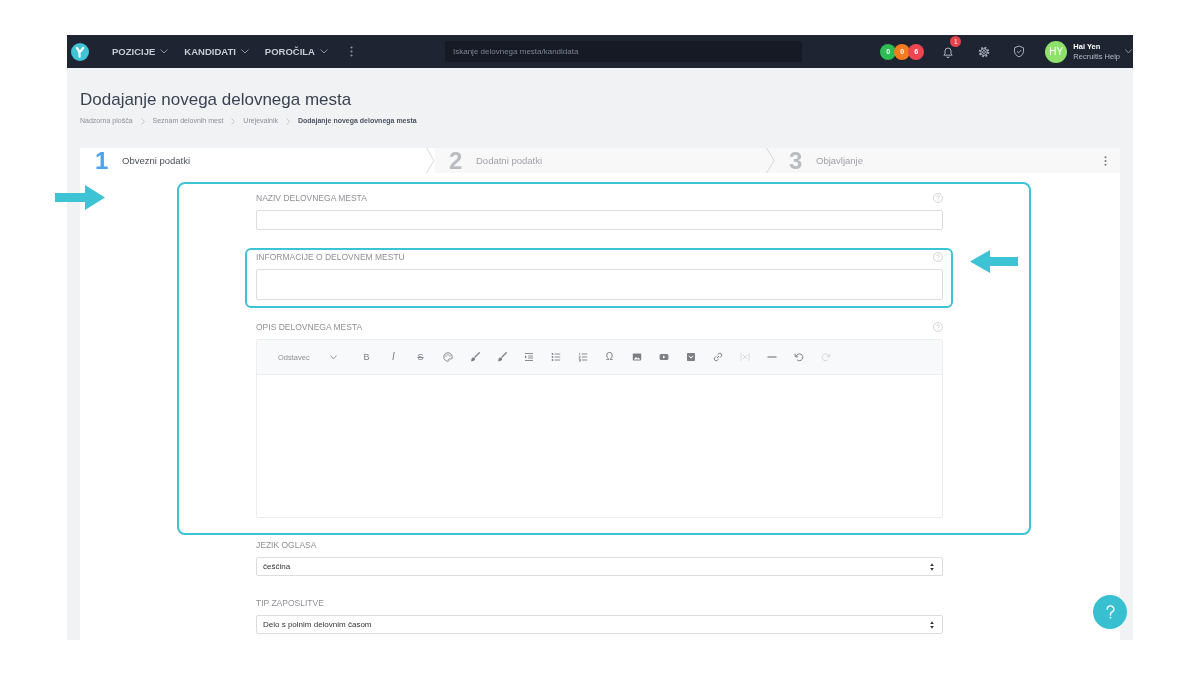 The image size is (1200, 675). What do you see at coordinates (286, 545) in the screenshot?
I see `field-label: JEZIK OGLASA` at bounding box center [286, 545].